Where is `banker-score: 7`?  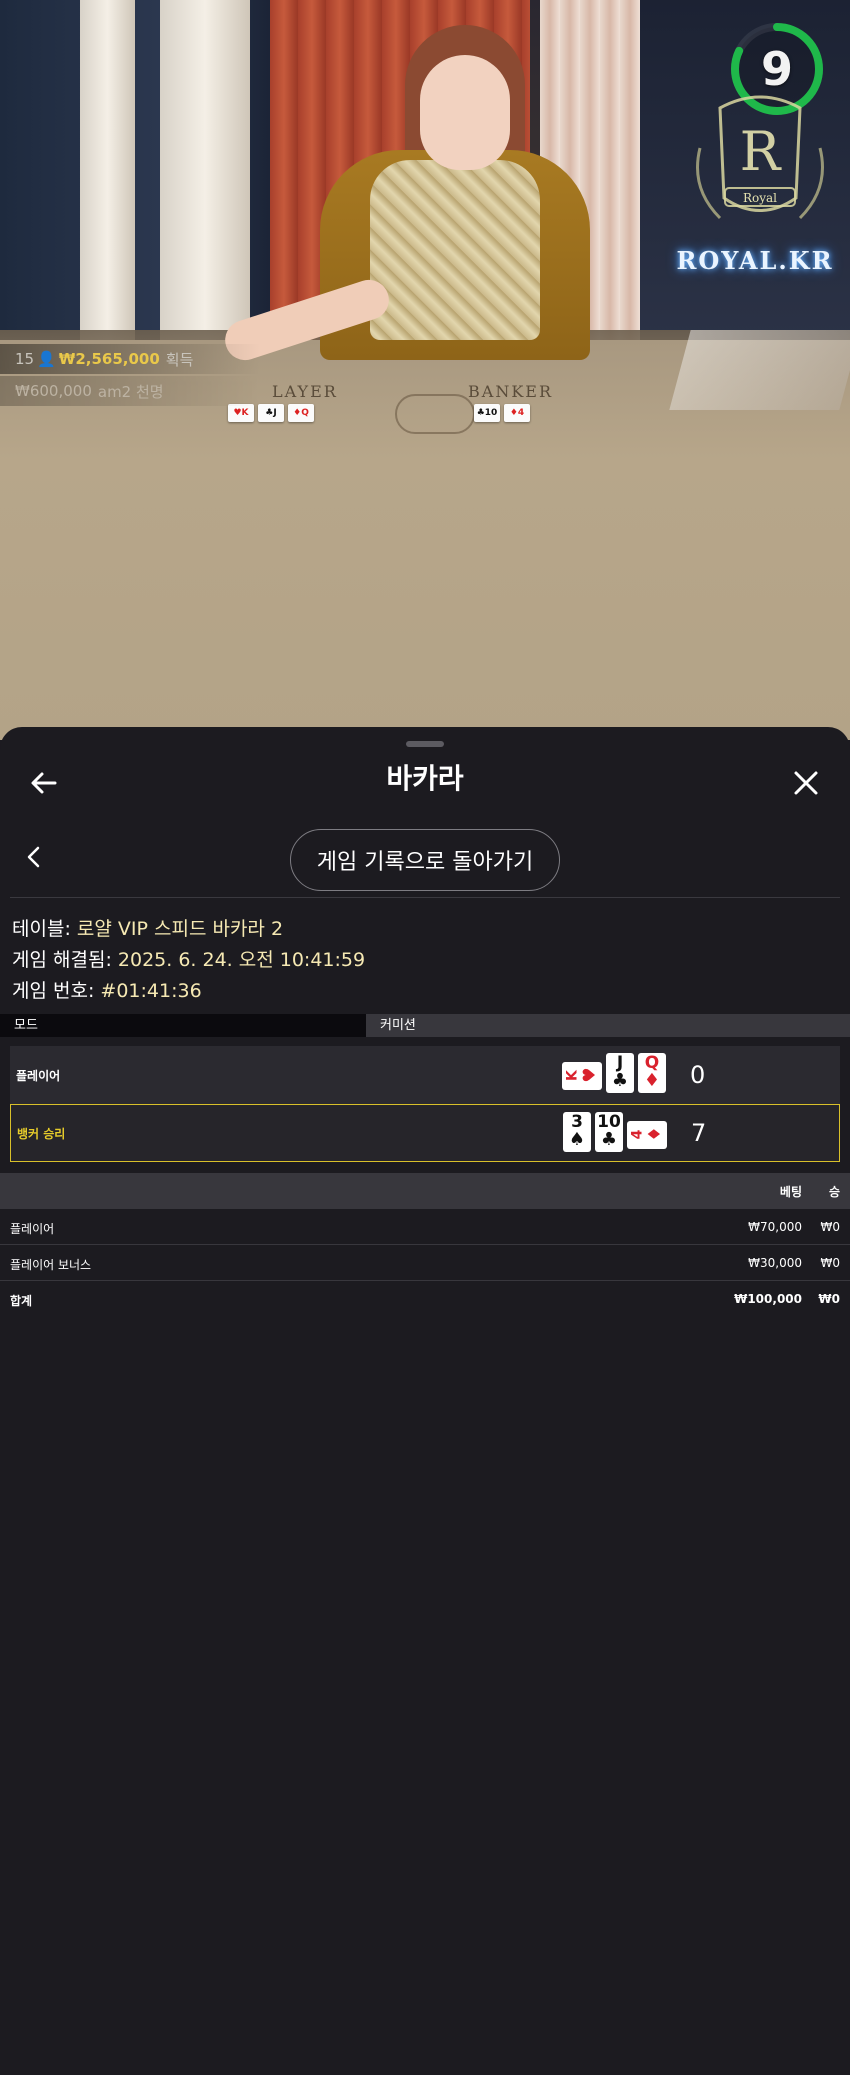
banker-score: 7 is located at coordinates (699, 1133).